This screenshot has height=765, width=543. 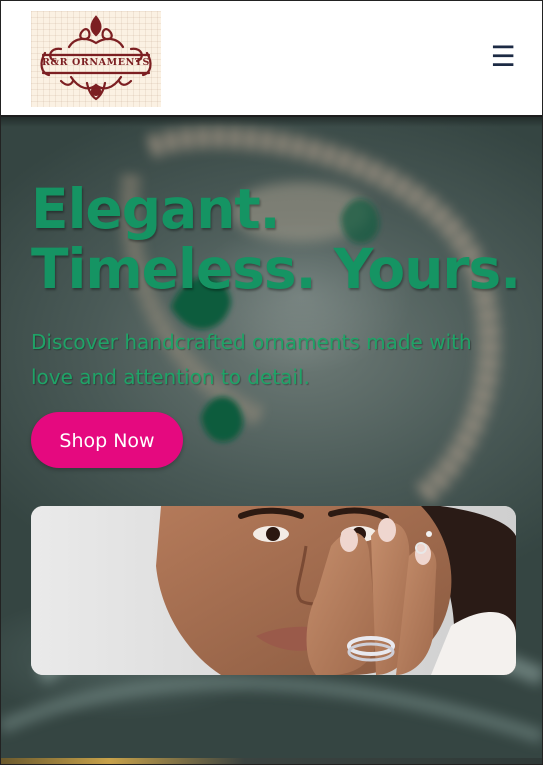 I want to click on hero-title-line-2: Timeless. Yours., so click(x=276, y=269).